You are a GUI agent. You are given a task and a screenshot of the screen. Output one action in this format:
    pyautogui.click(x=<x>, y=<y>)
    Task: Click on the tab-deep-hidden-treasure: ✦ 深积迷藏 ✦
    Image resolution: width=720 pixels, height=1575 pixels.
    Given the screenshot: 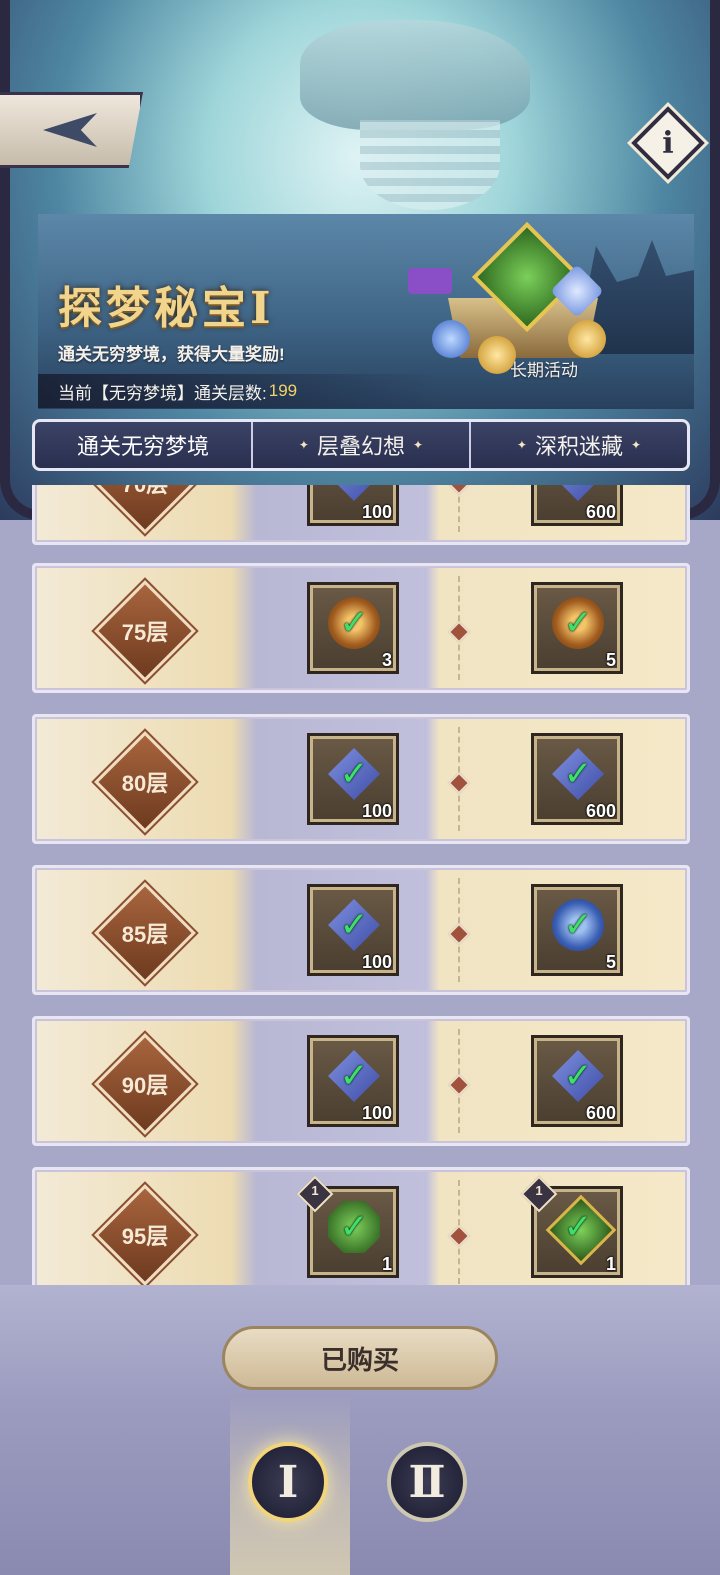 What is the action you would take?
    pyautogui.click(x=578, y=445)
    